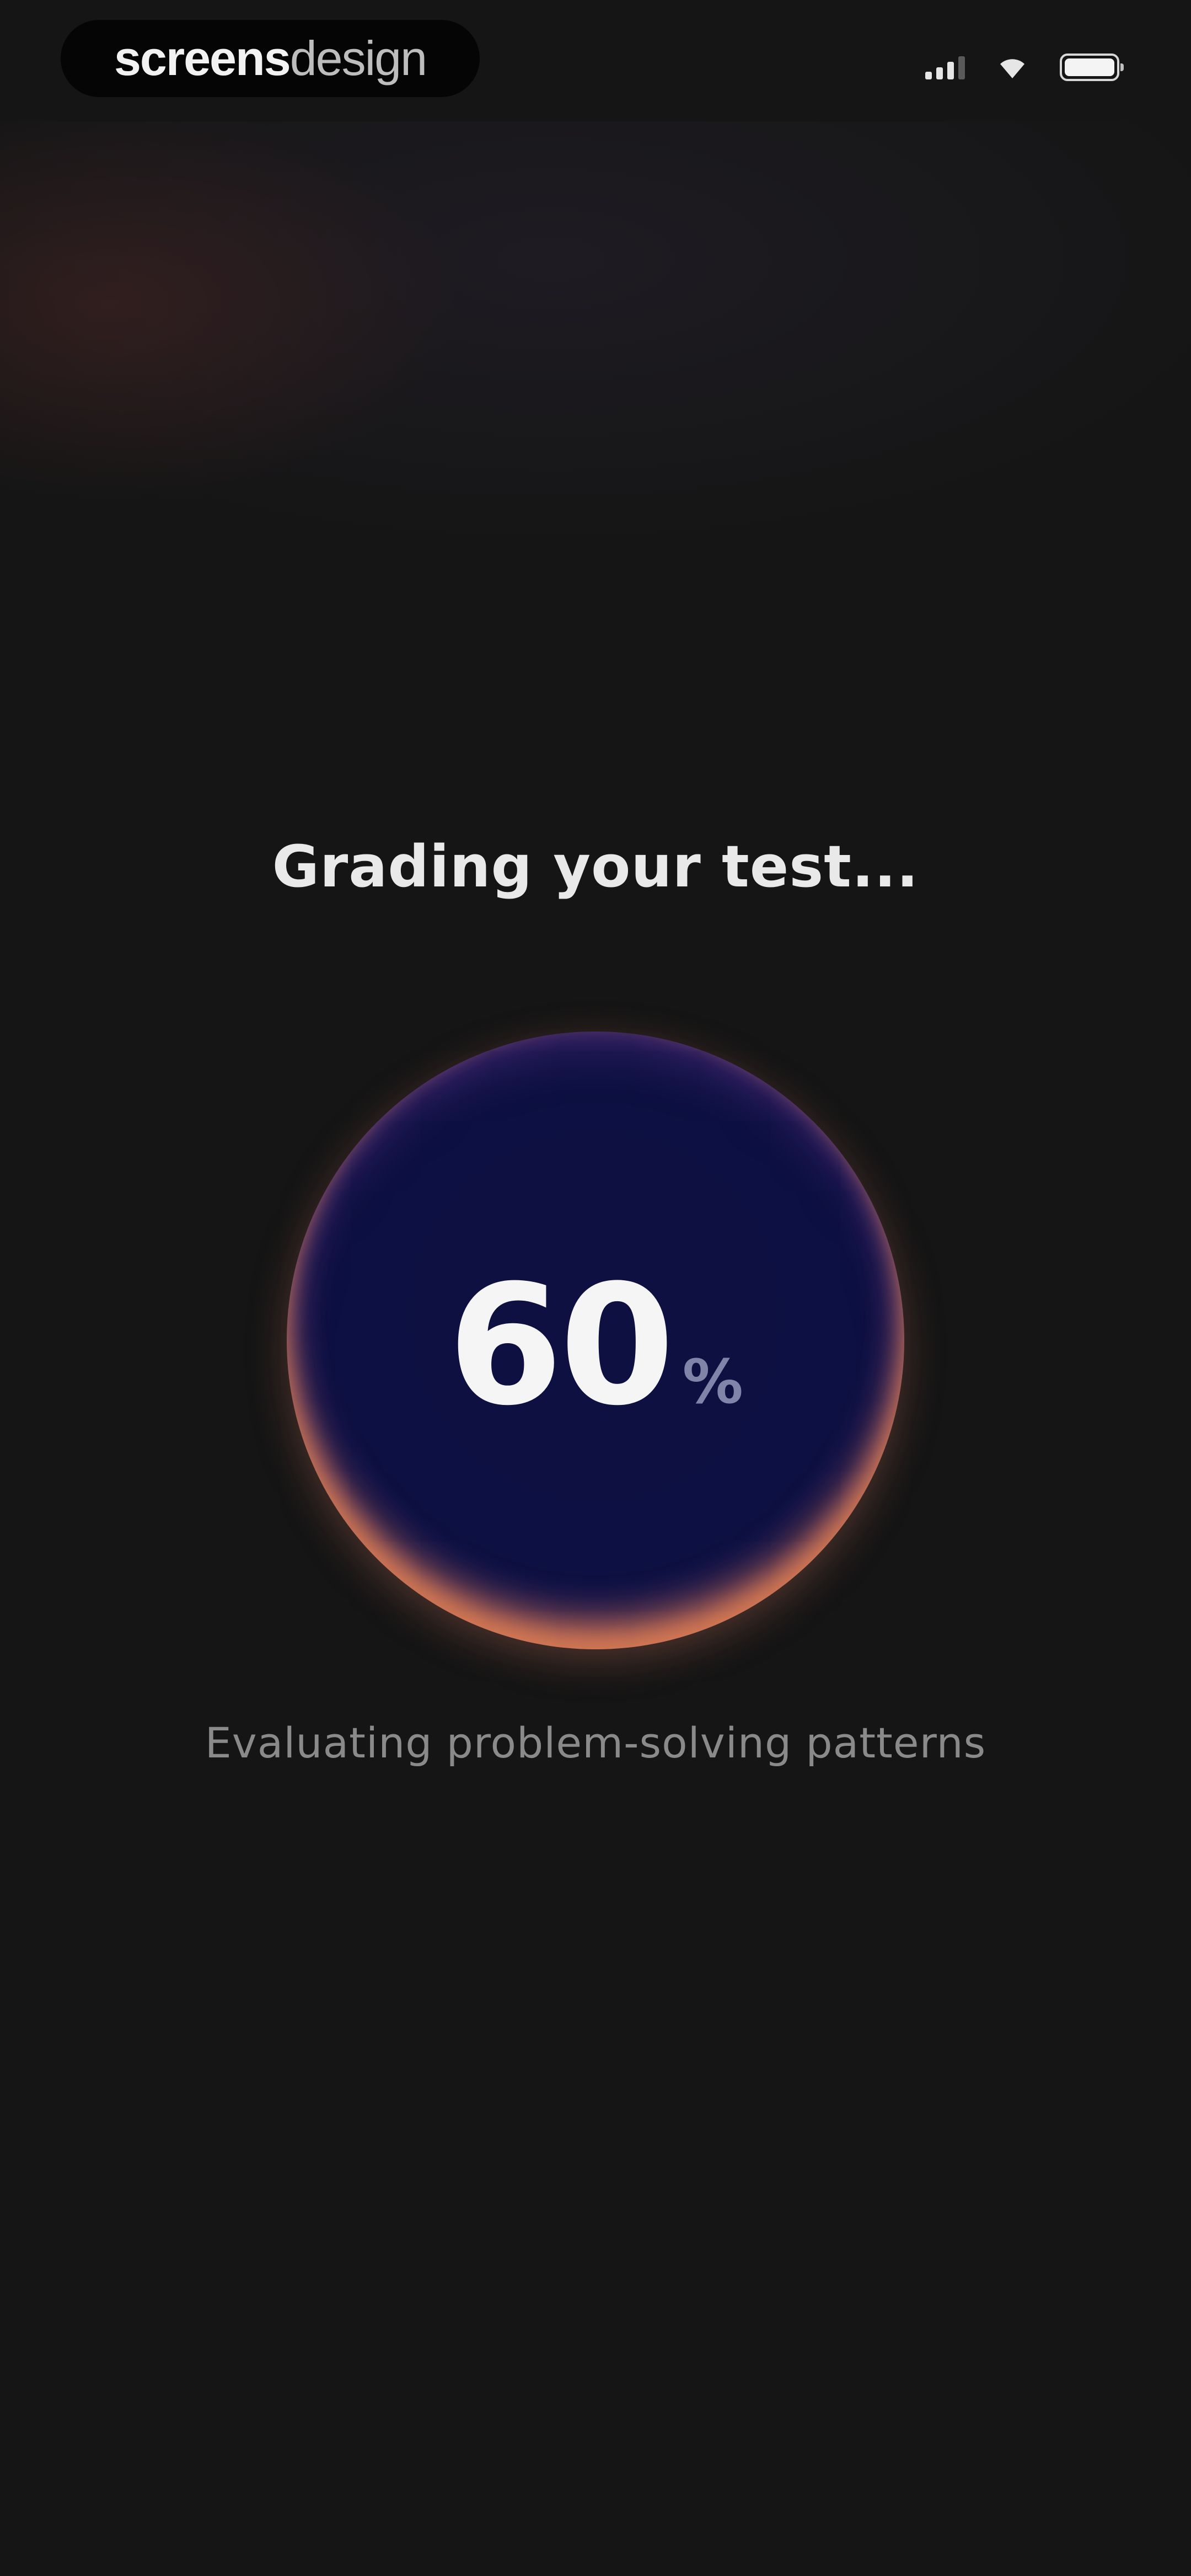 Image resolution: width=1191 pixels, height=2576 pixels. What do you see at coordinates (1012, 68) in the screenshot?
I see `wifi-icon` at bounding box center [1012, 68].